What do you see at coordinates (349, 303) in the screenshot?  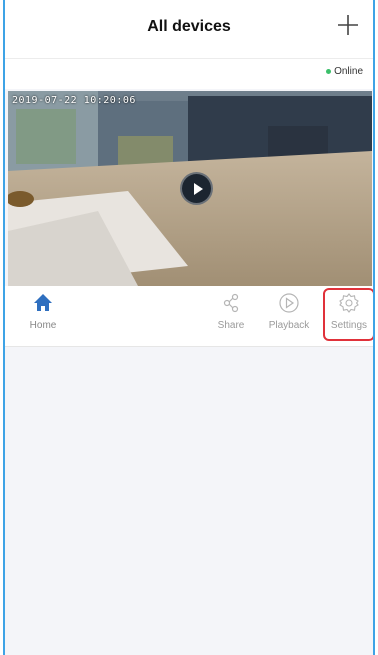 I see `gear-icon` at bounding box center [349, 303].